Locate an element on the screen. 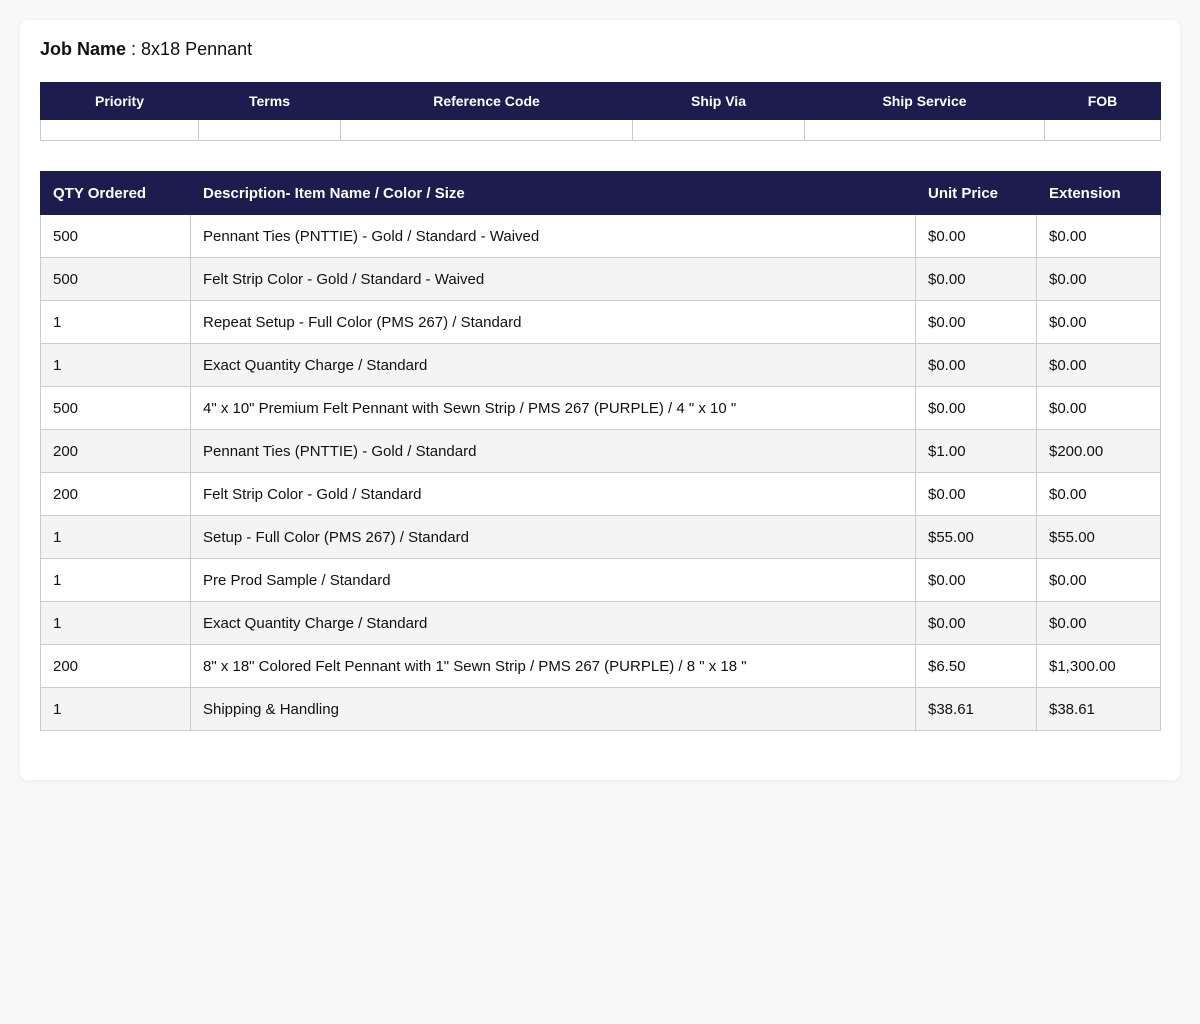 This screenshot has width=1200, height=1024. ship-service-value is located at coordinates (924, 130).